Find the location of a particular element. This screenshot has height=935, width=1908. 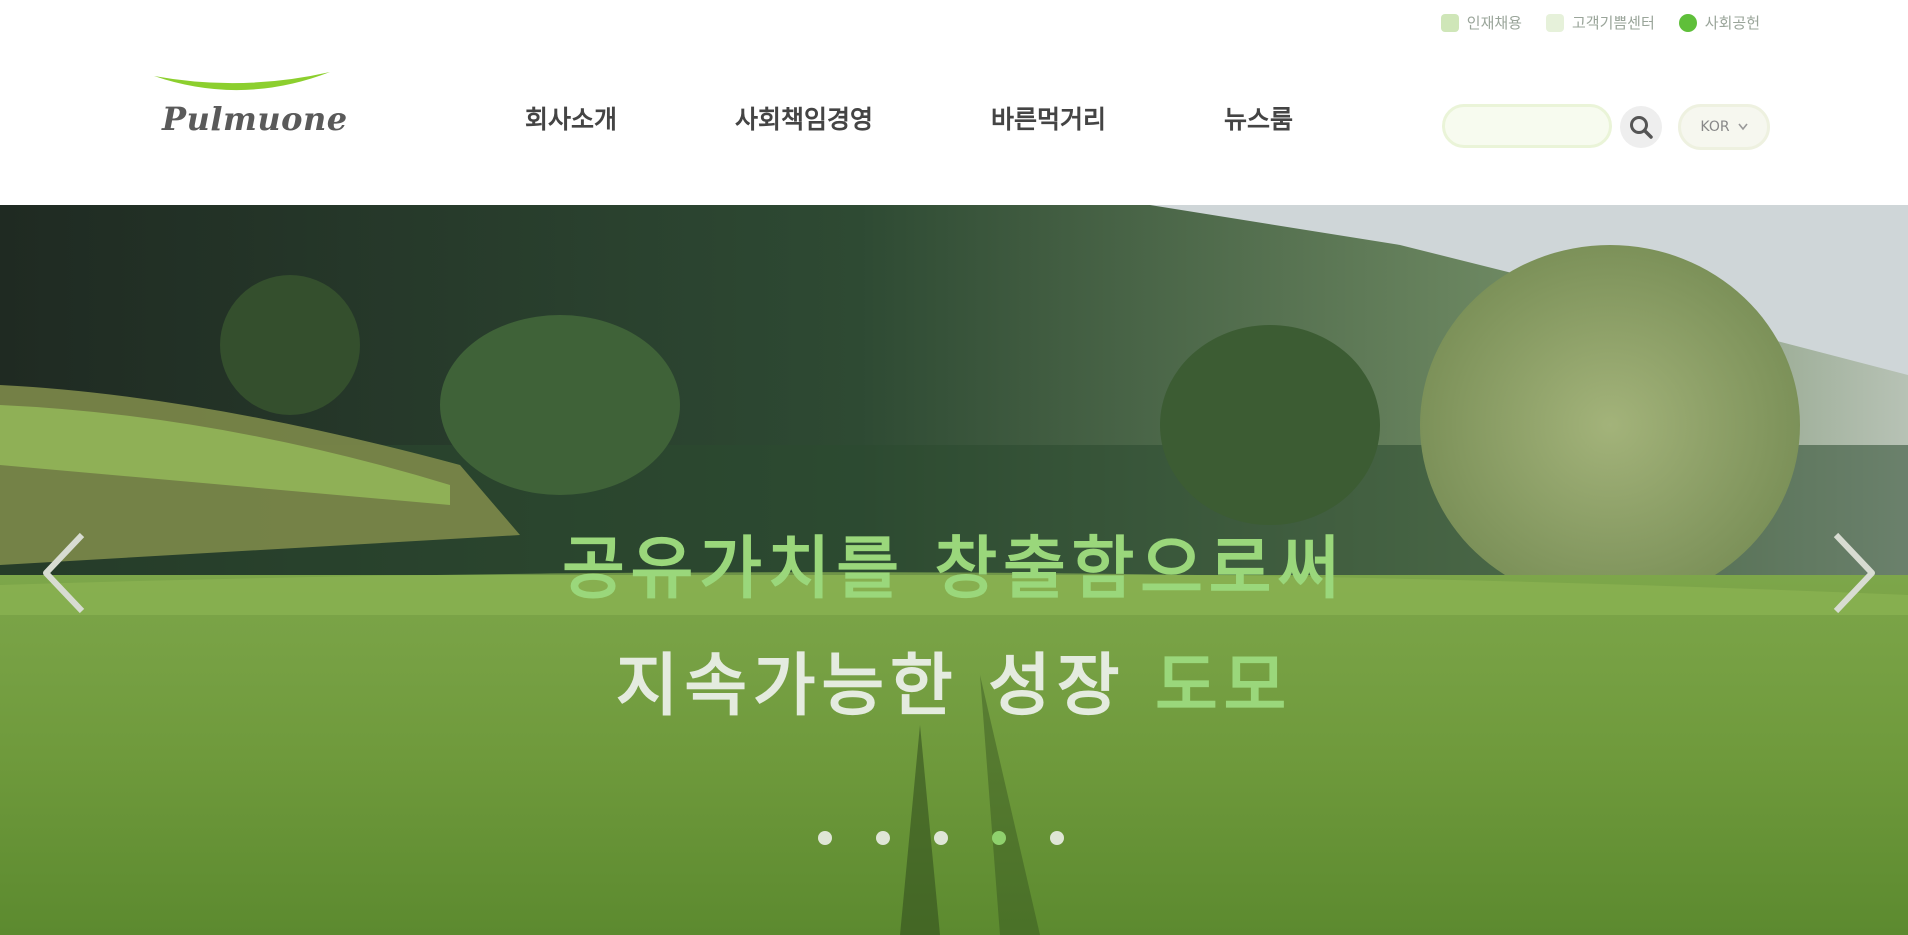

chevron-left-icon is located at coordinates (64, 573).